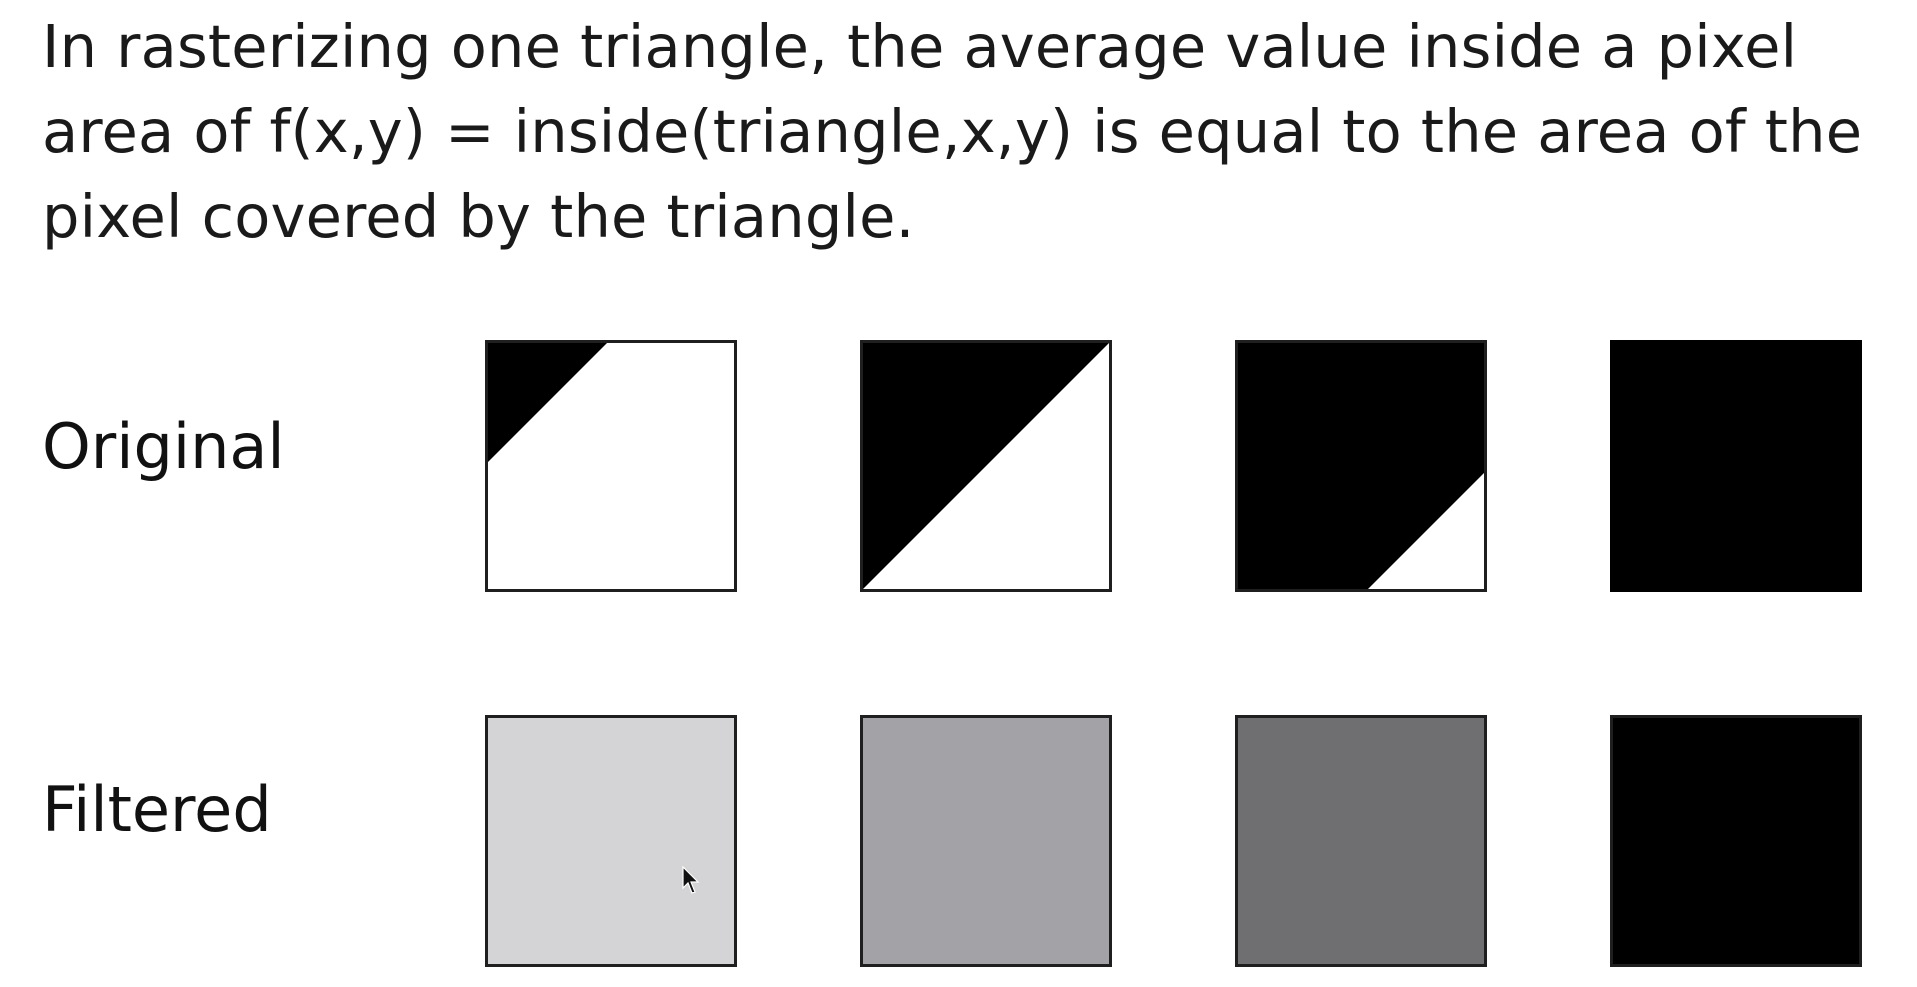  I want to click on statement-line-3: pixel covered by the triangle., so click(478, 216).